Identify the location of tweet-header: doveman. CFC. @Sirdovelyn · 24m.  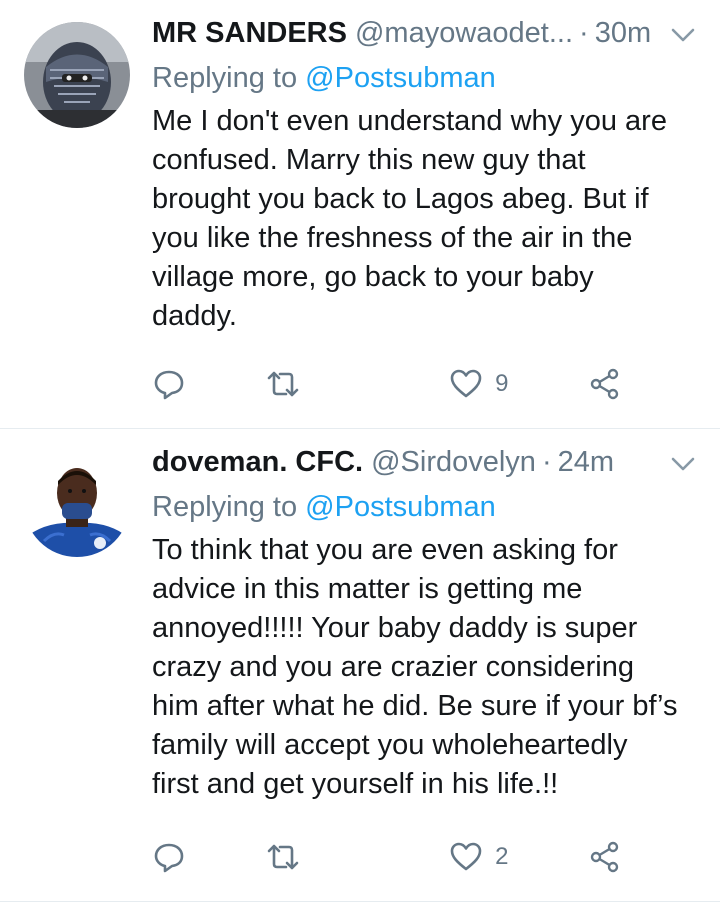
(424, 462).